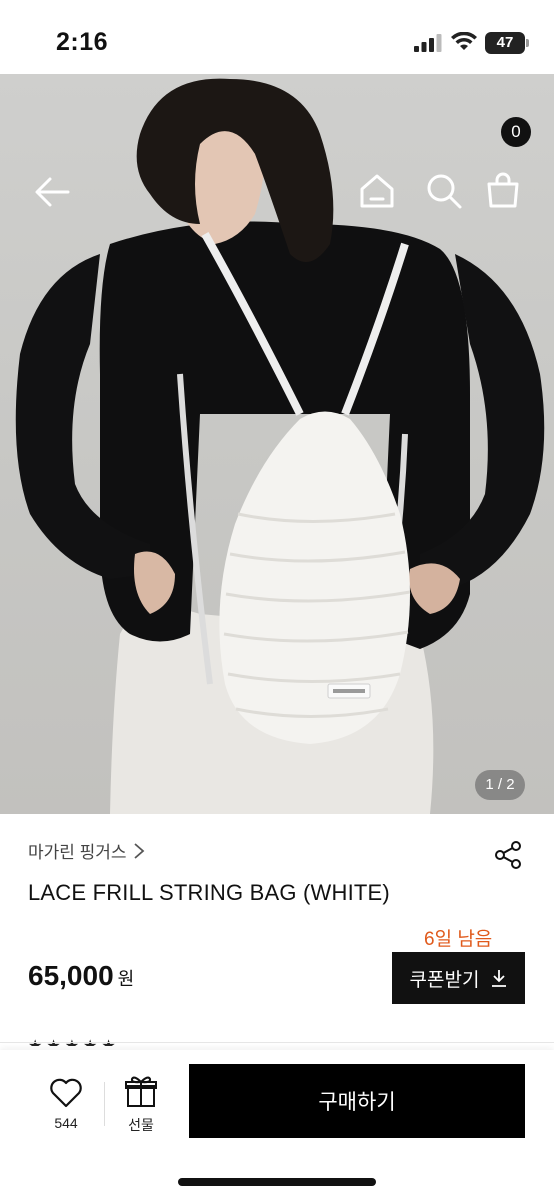  I want to click on wifi-icon, so click(464, 41).